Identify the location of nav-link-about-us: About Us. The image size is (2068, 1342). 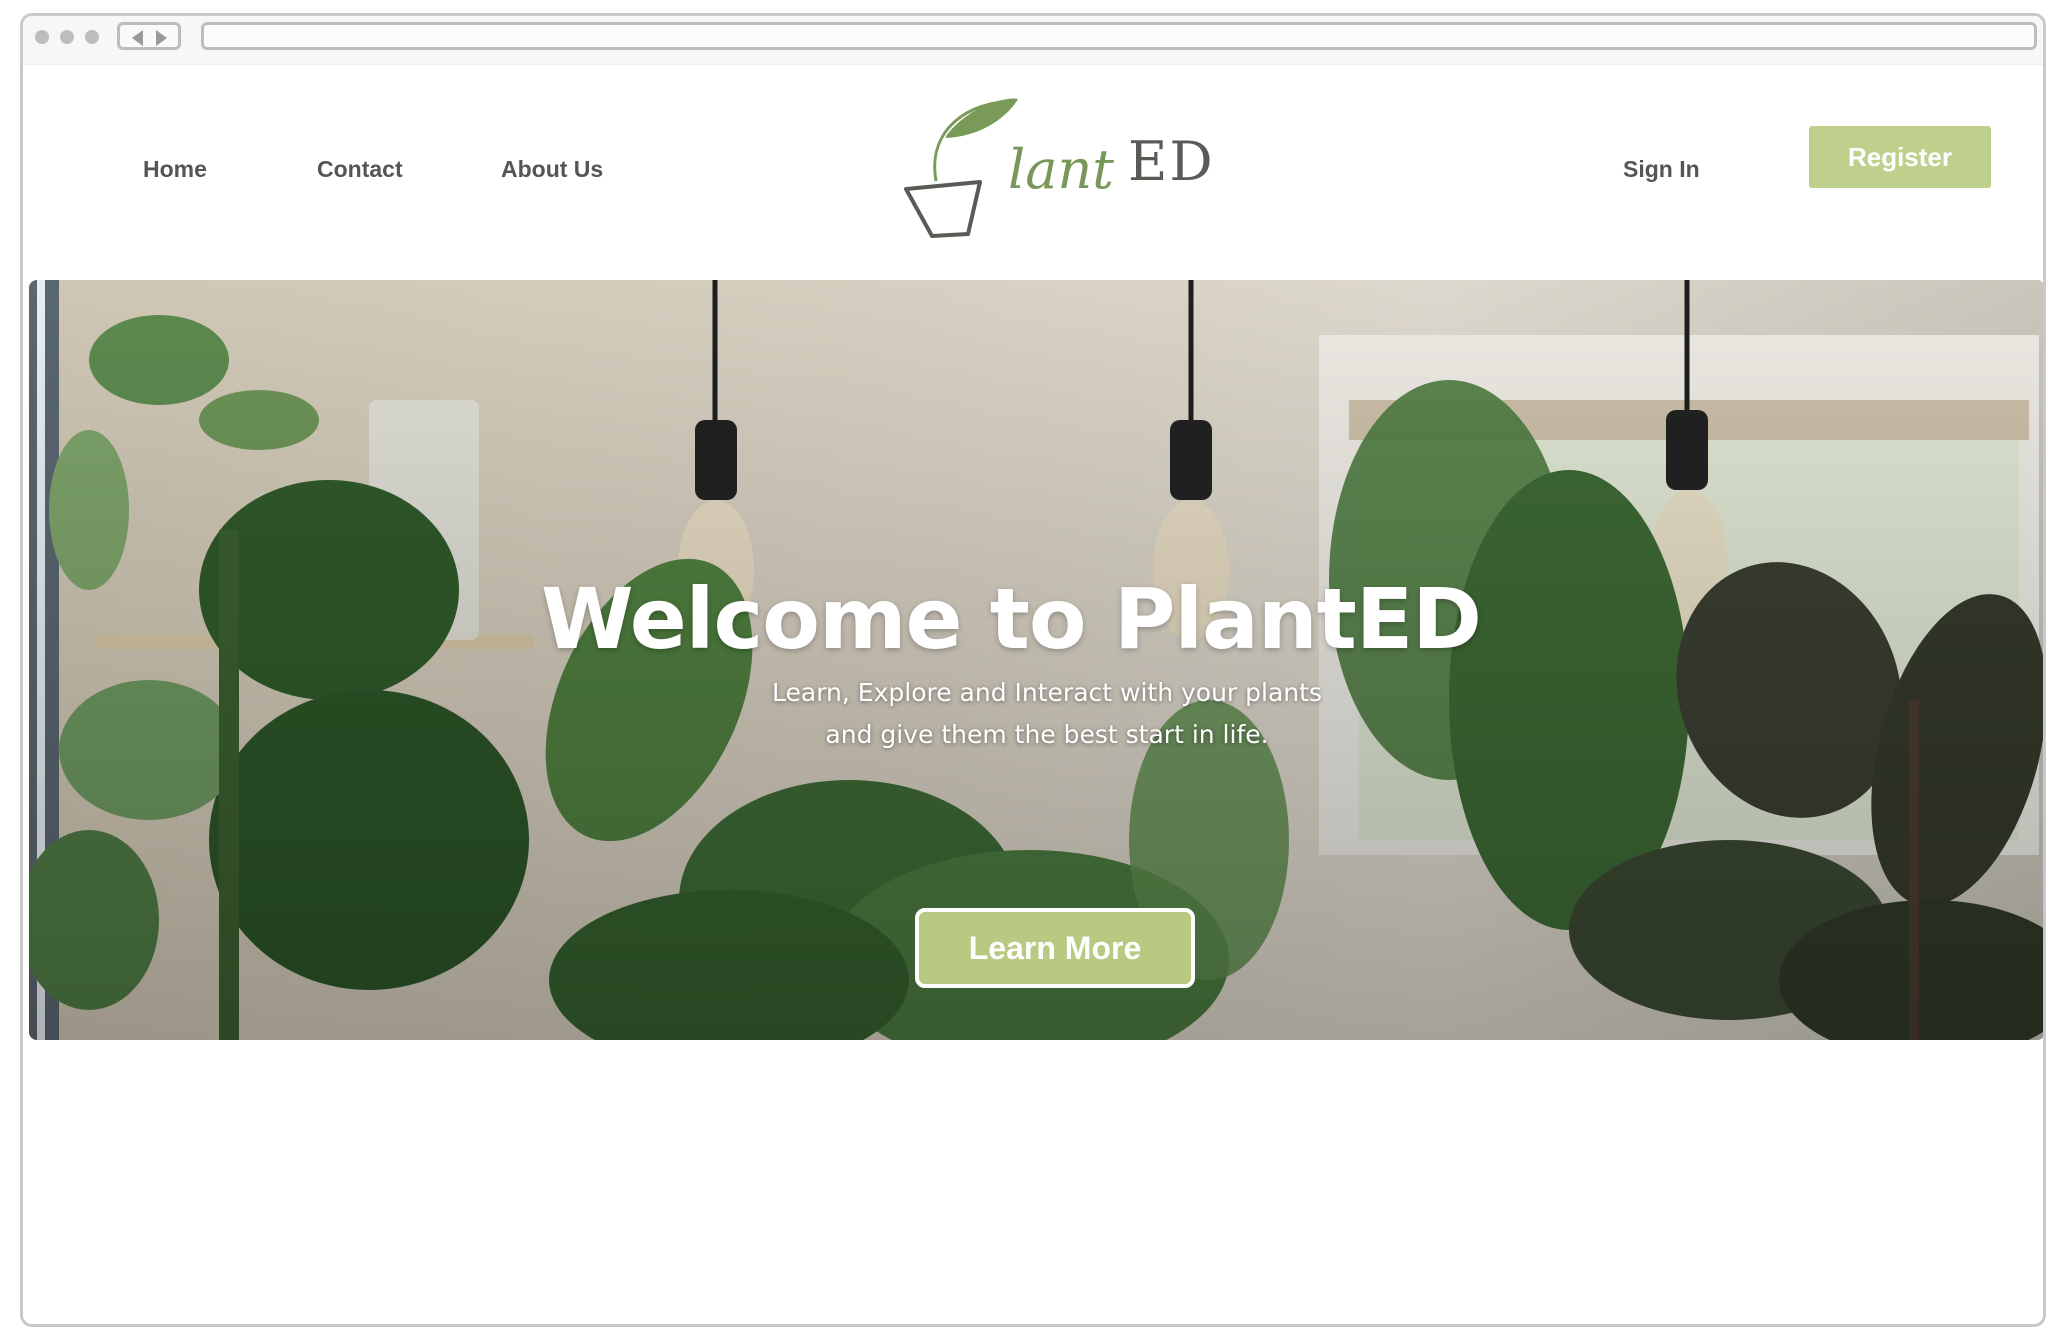
(552, 169).